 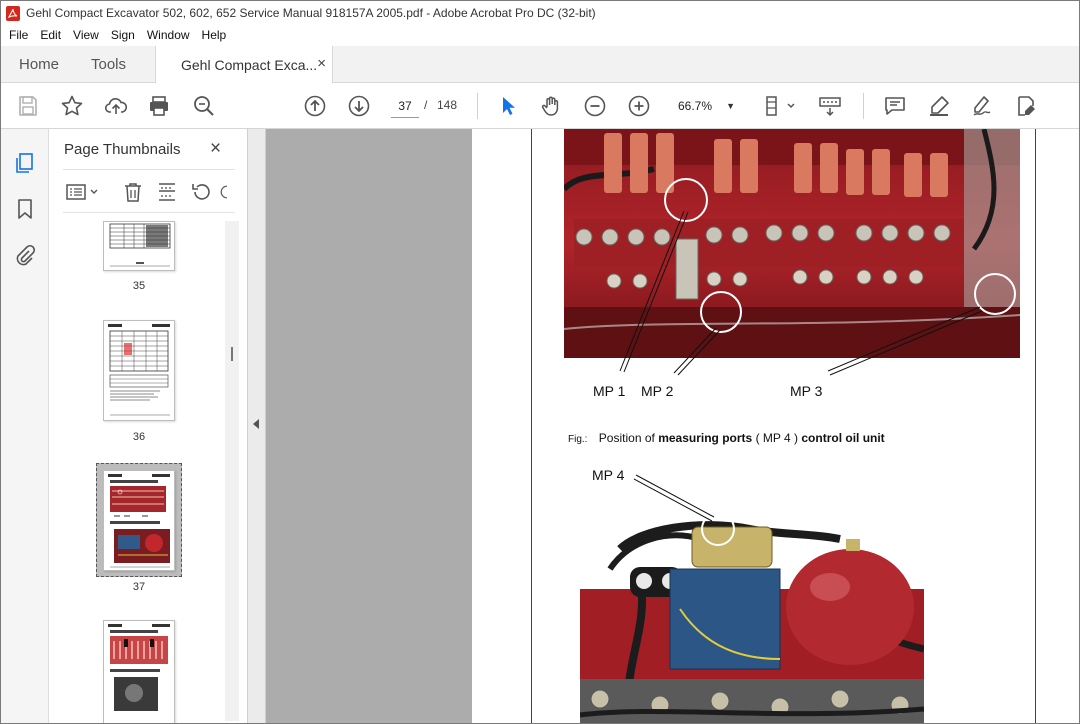 I want to click on page-37-preview, so click(x=139, y=521).